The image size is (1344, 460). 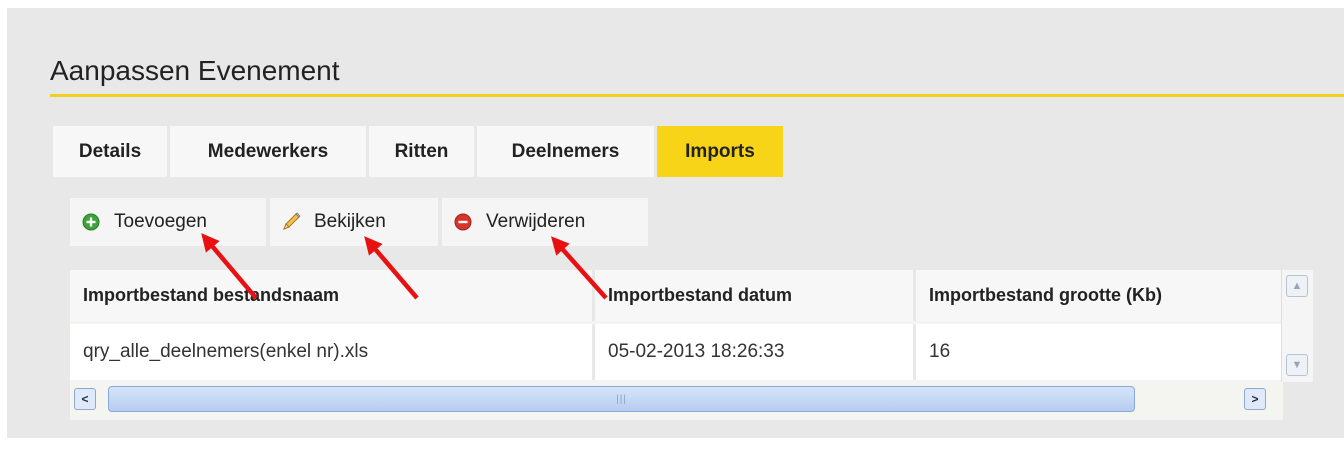 I want to click on plus-circle-icon, so click(x=91, y=222).